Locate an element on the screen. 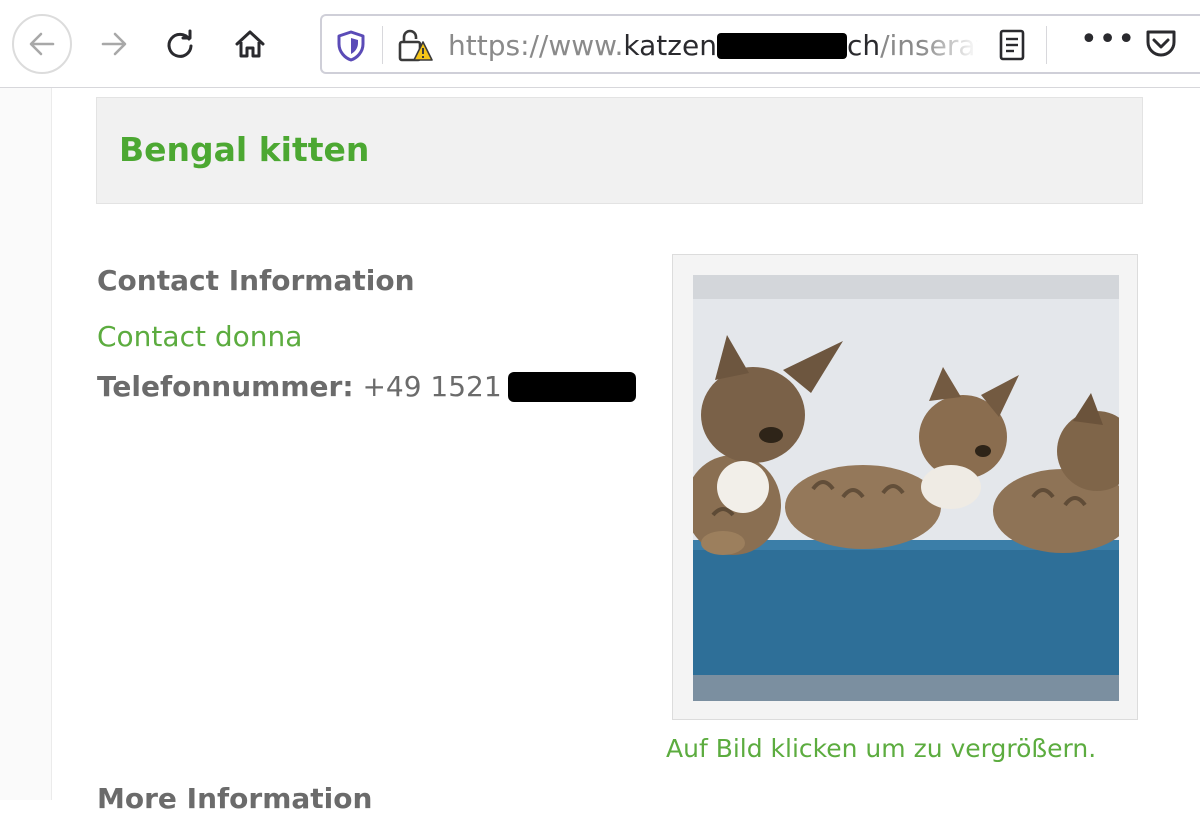 The image size is (1200, 815). more-information-heading: More Information is located at coordinates (235, 798).